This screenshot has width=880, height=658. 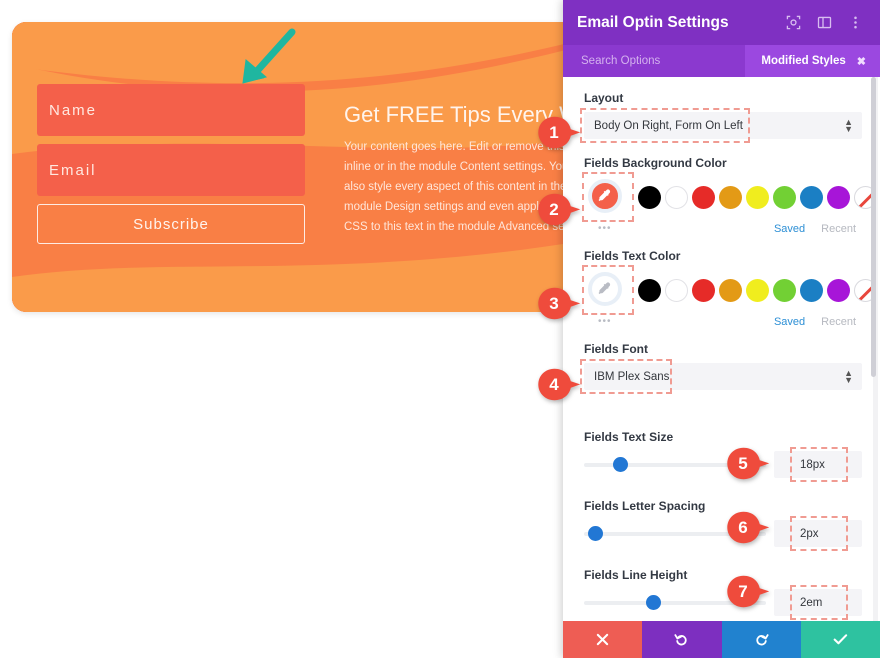 I want to click on undo-icon, so click(x=680, y=640).